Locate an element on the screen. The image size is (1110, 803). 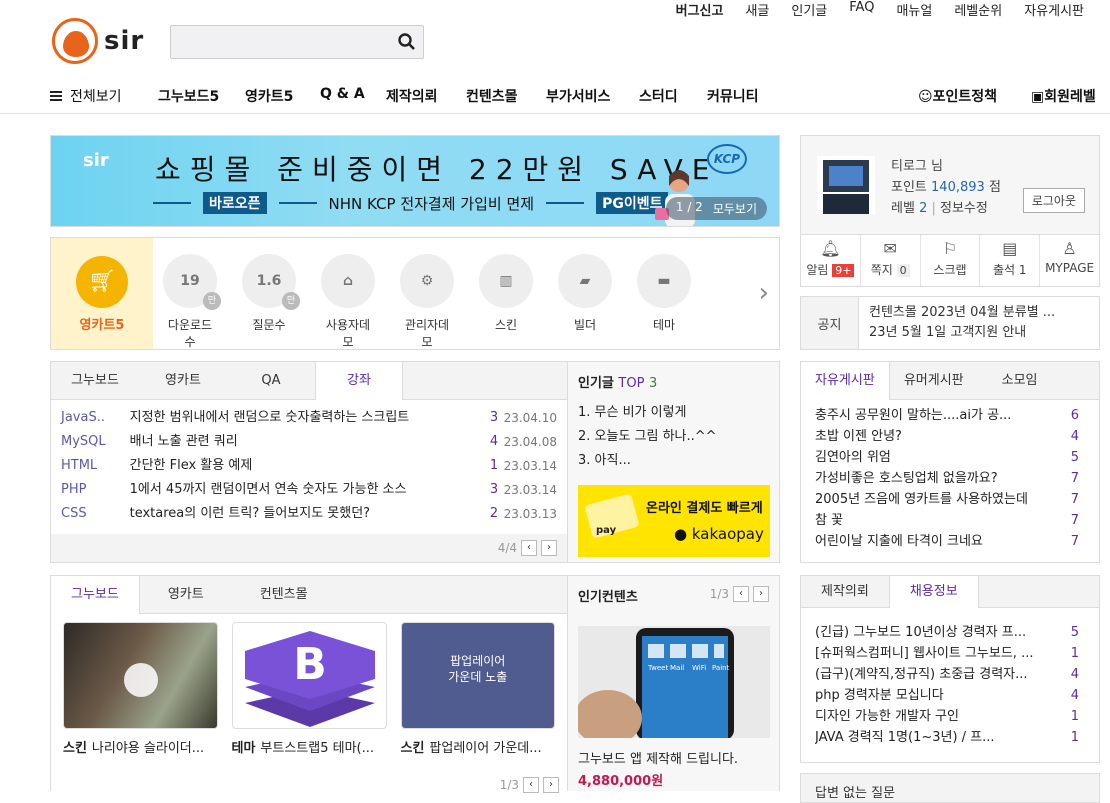
profile-name: 티로그 님 is located at coordinates (946, 166).